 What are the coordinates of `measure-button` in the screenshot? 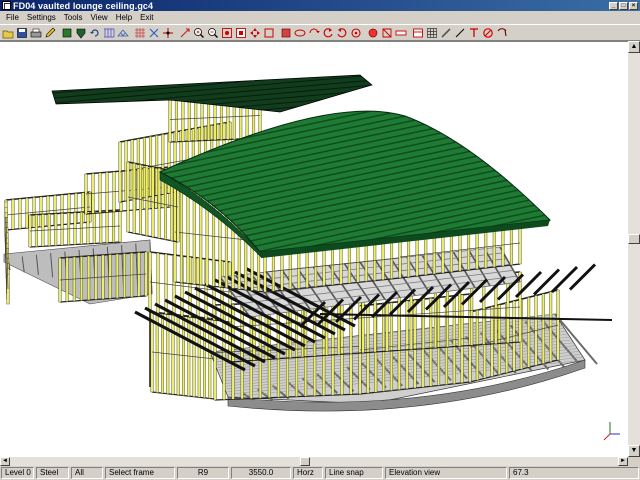 It's located at (400, 32).